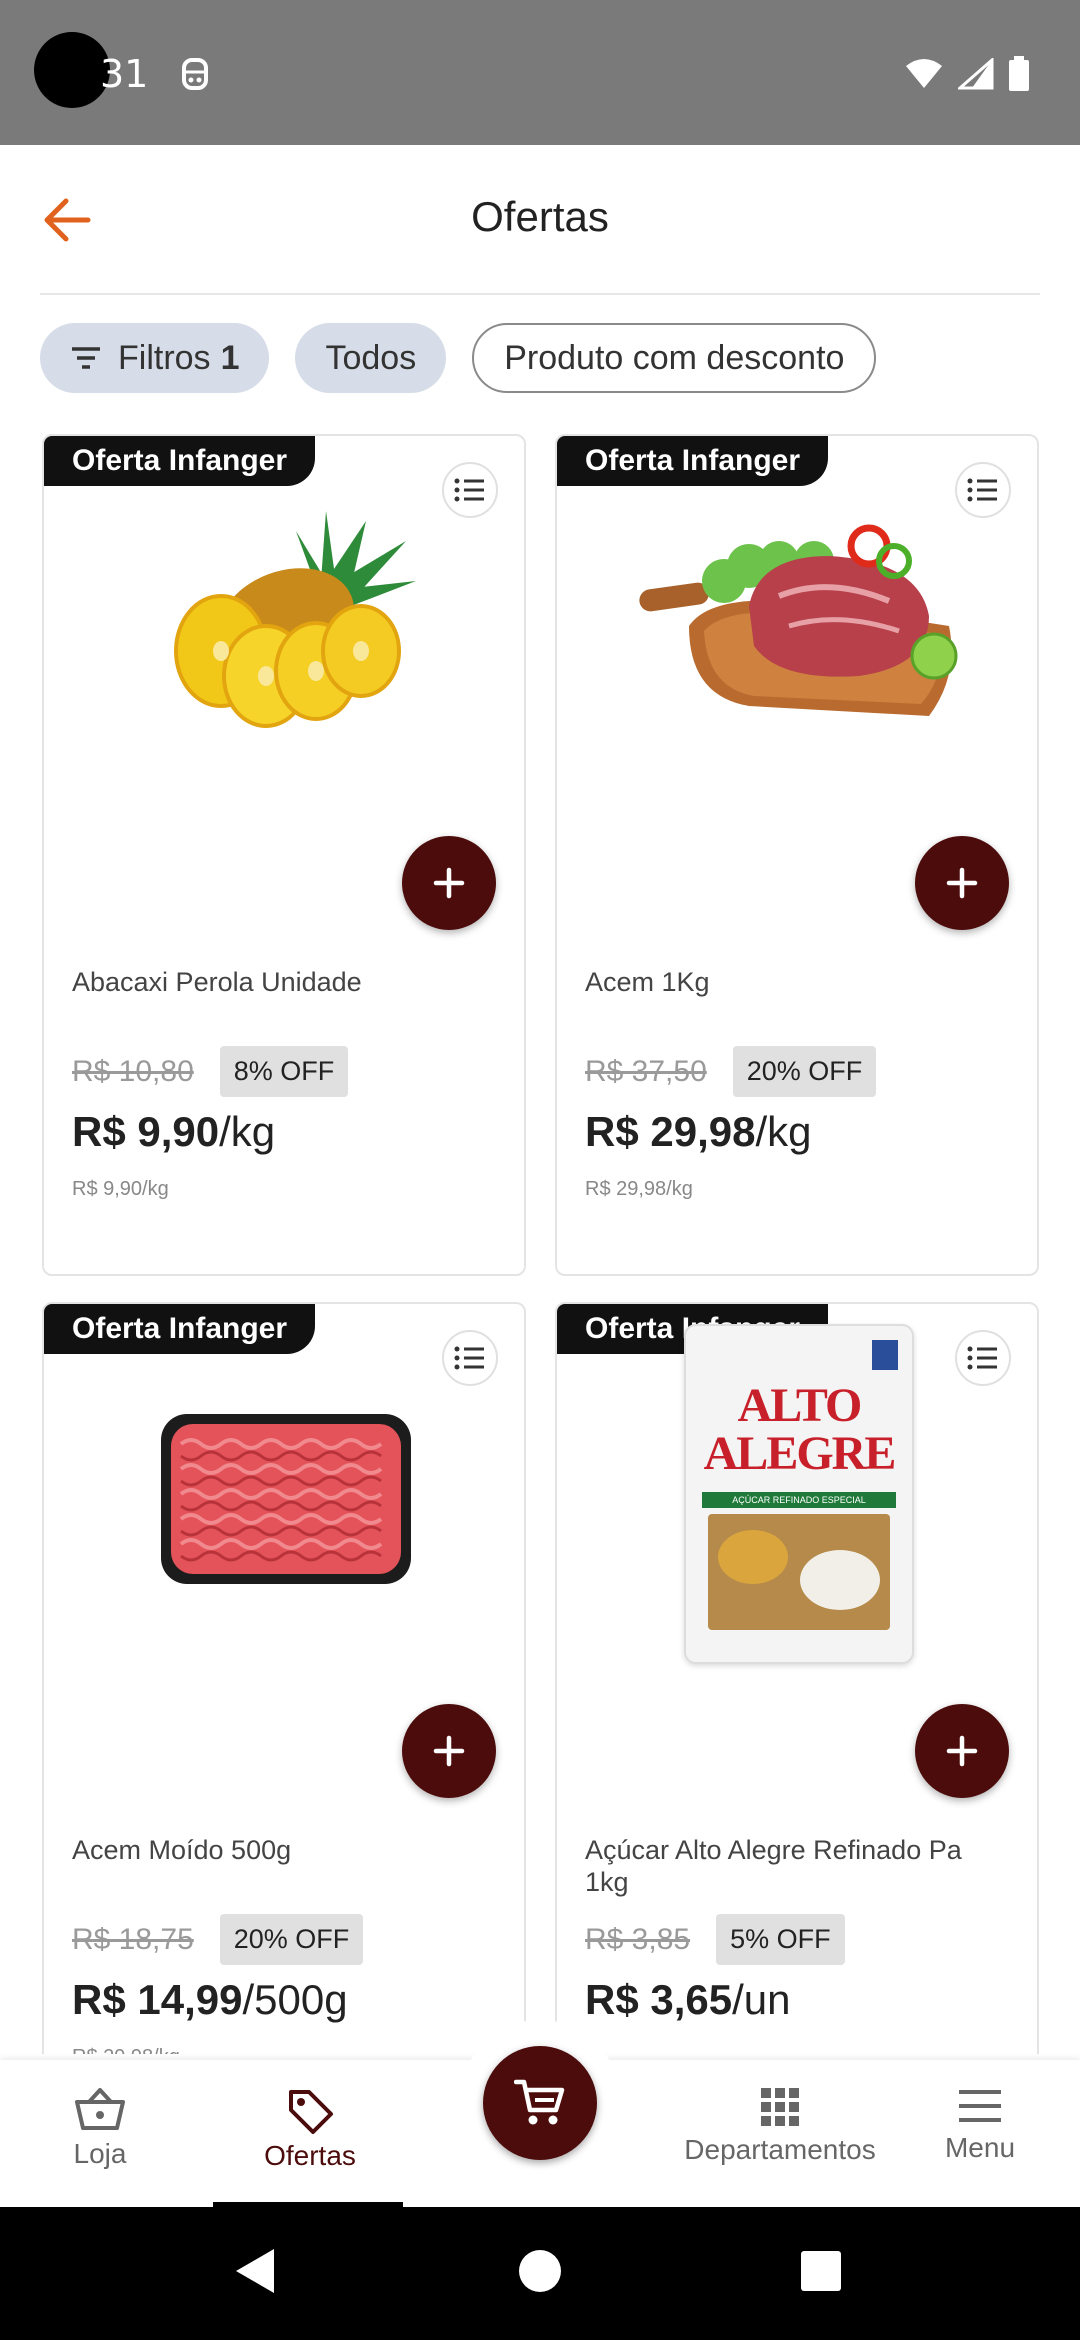  Describe the element at coordinates (800, 1429) in the screenshot. I see `package-brand: ALTO ALEGRE` at that location.